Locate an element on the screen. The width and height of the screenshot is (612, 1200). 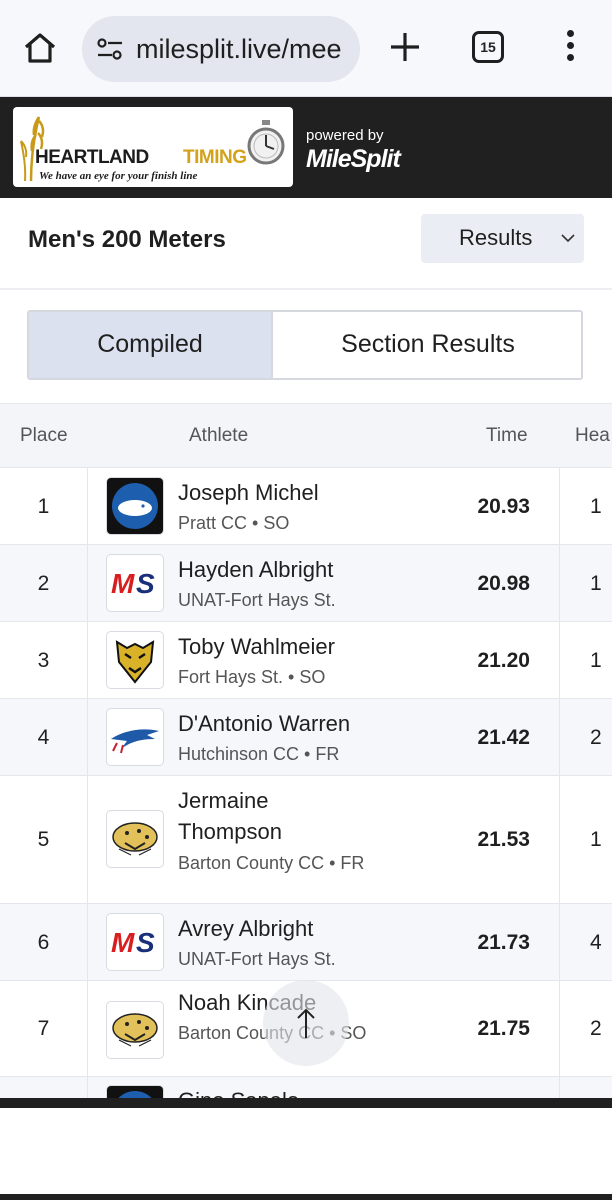
tab-section-results-label: Section Results is located at coordinates (428, 344).